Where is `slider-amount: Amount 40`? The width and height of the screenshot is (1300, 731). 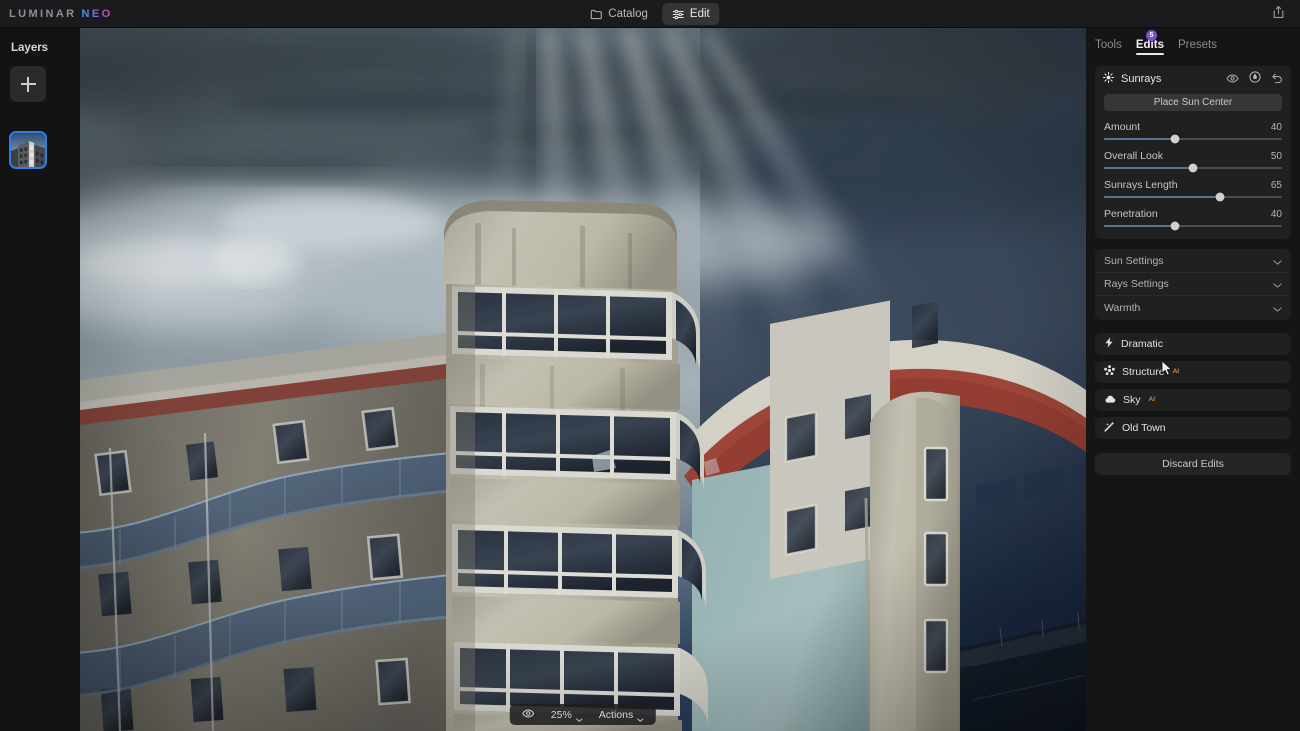 slider-amount: Amount 40 is located at coordinates (1193, 132).